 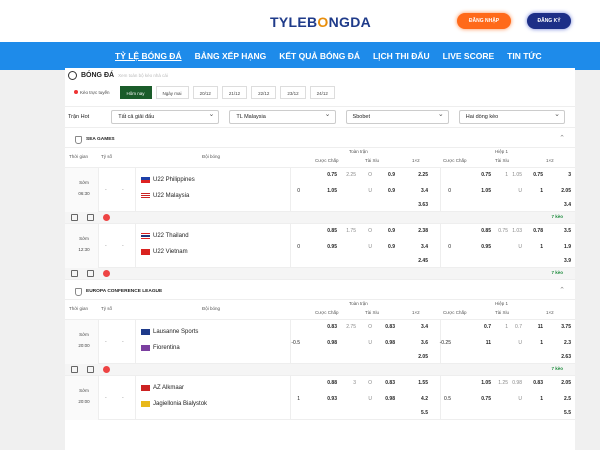 What do you see at coordinates (566, 357) in the screenshot?
I see `odds-cell: 2.63` at bounding box center [566, 357].